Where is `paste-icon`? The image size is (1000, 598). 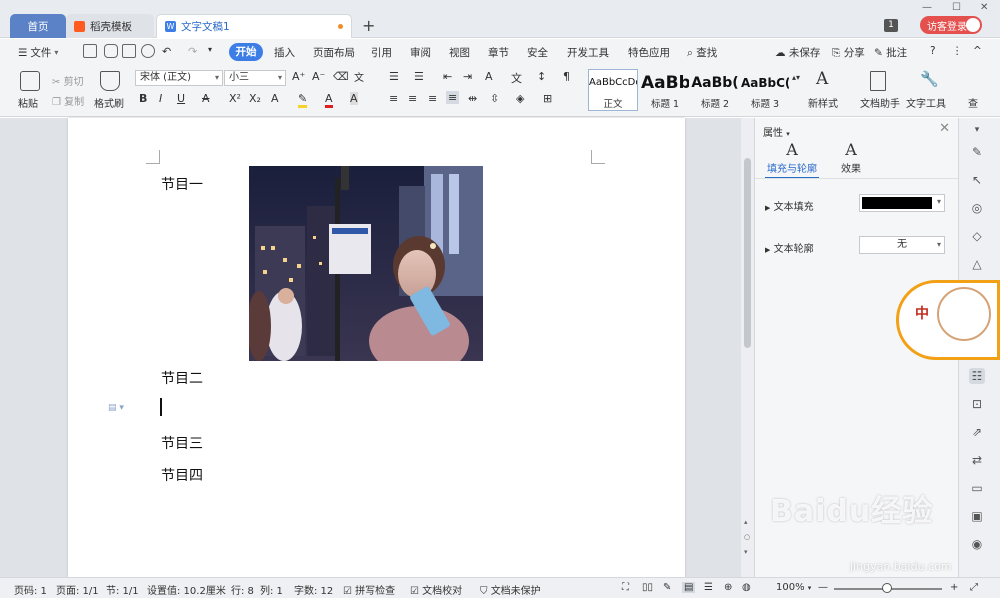 paste-icon is located at coordinates (30, 81).